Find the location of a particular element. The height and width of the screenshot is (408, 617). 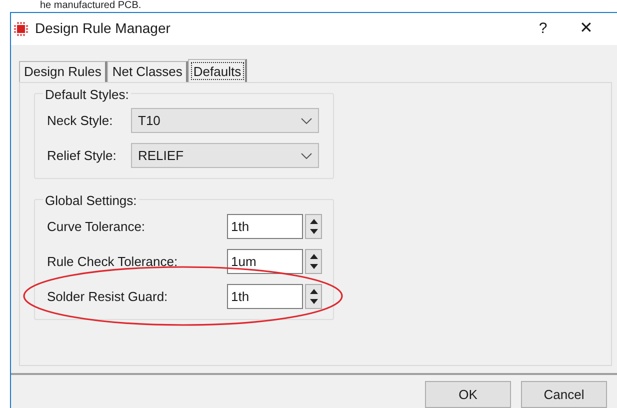

window-title: Design Rule Manager is located at coordinates (102, 28).